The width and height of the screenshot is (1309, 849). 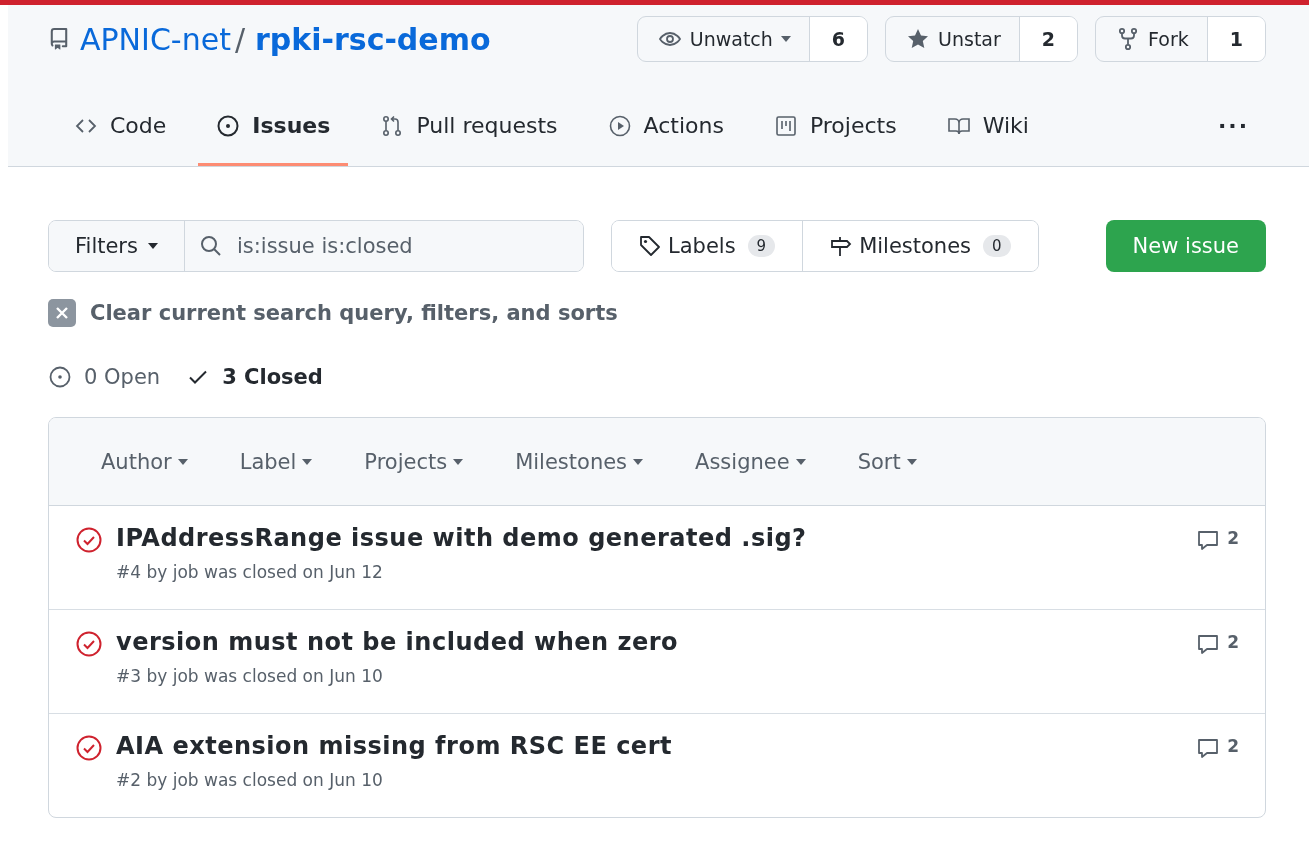 What do you see at coordinates (469, 127) in the screenshot?
I see `nav-tab: Pull requests` at bounding box center [469, 127].